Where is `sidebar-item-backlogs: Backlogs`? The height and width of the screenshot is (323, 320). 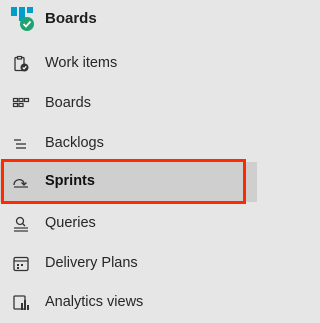 sidebar-item-backlogs: Backlogs is located at coordinates (128, 144).